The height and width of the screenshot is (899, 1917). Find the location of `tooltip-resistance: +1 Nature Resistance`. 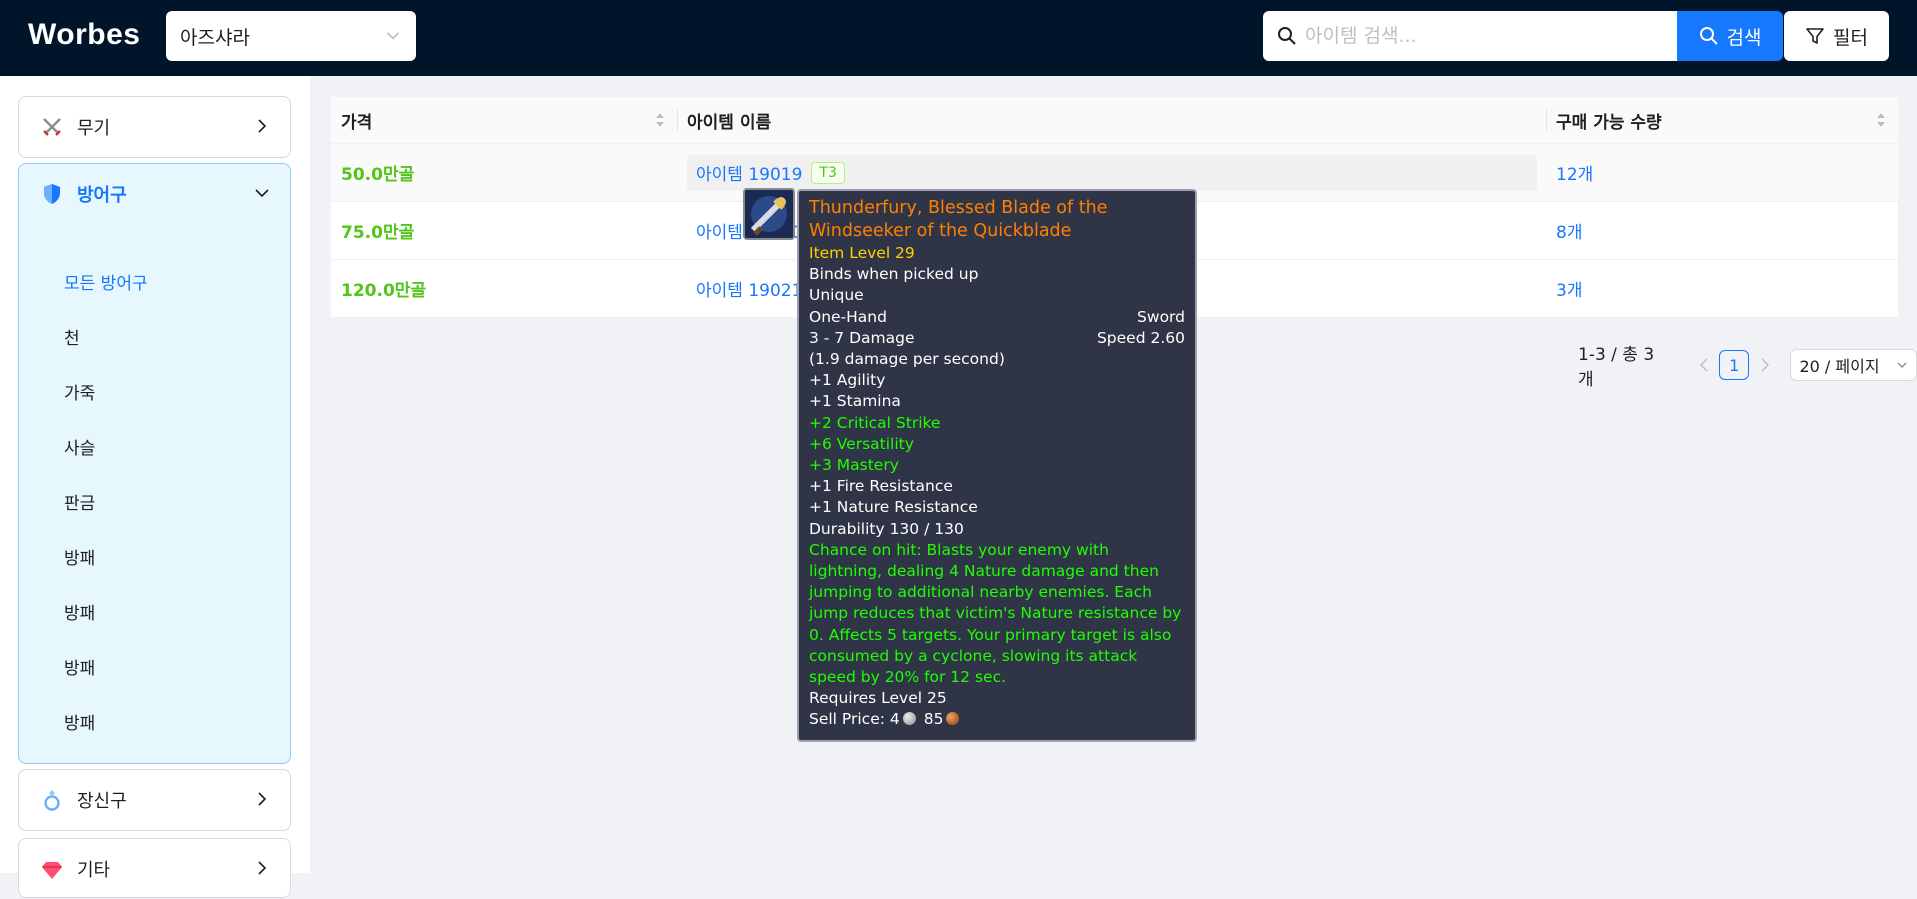

tooltip-resistance: +1 Nature Resistance is located at coordinates (893, 507).